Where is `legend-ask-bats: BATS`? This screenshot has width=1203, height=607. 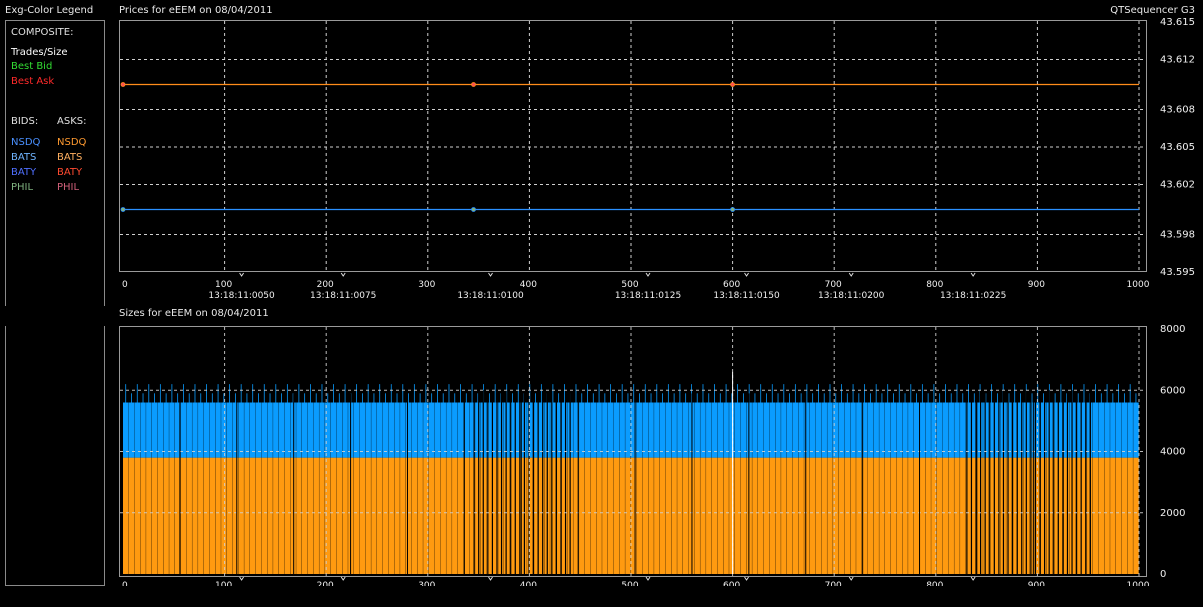
legend-ask-bats: BATS is located at coordinates (70, 157).